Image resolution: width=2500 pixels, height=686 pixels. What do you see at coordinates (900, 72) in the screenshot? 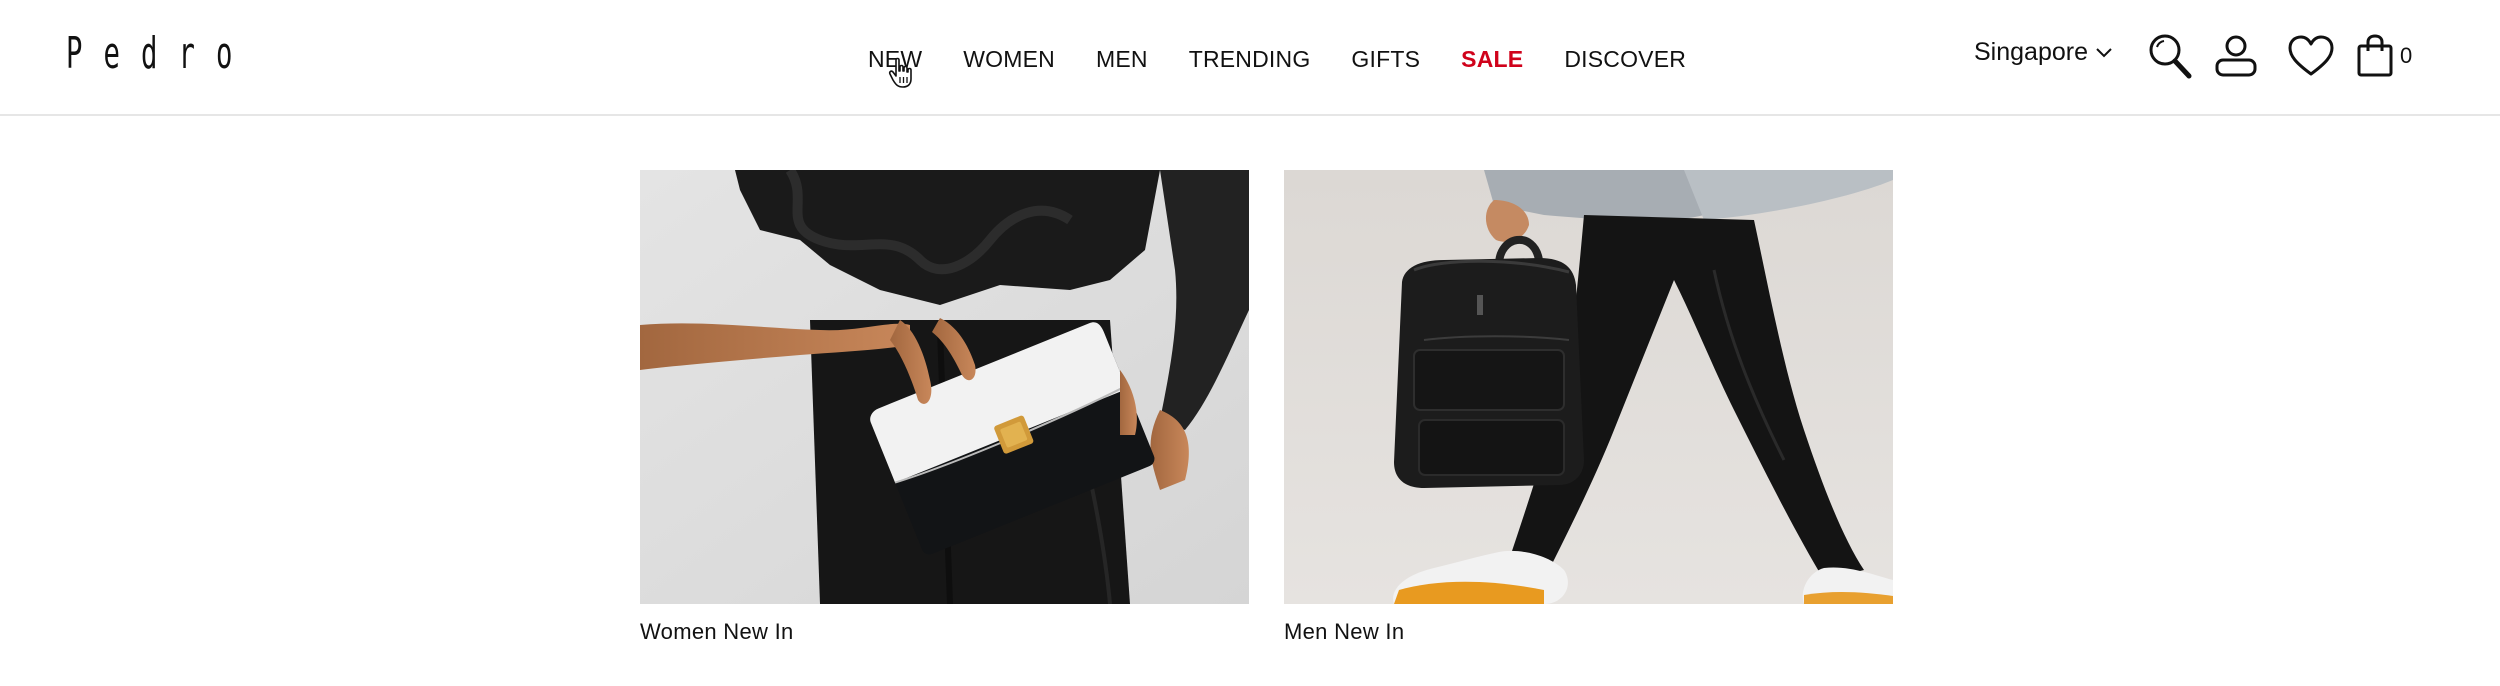
I see `hand-cursor-icon` at bounding box center [900, 72].